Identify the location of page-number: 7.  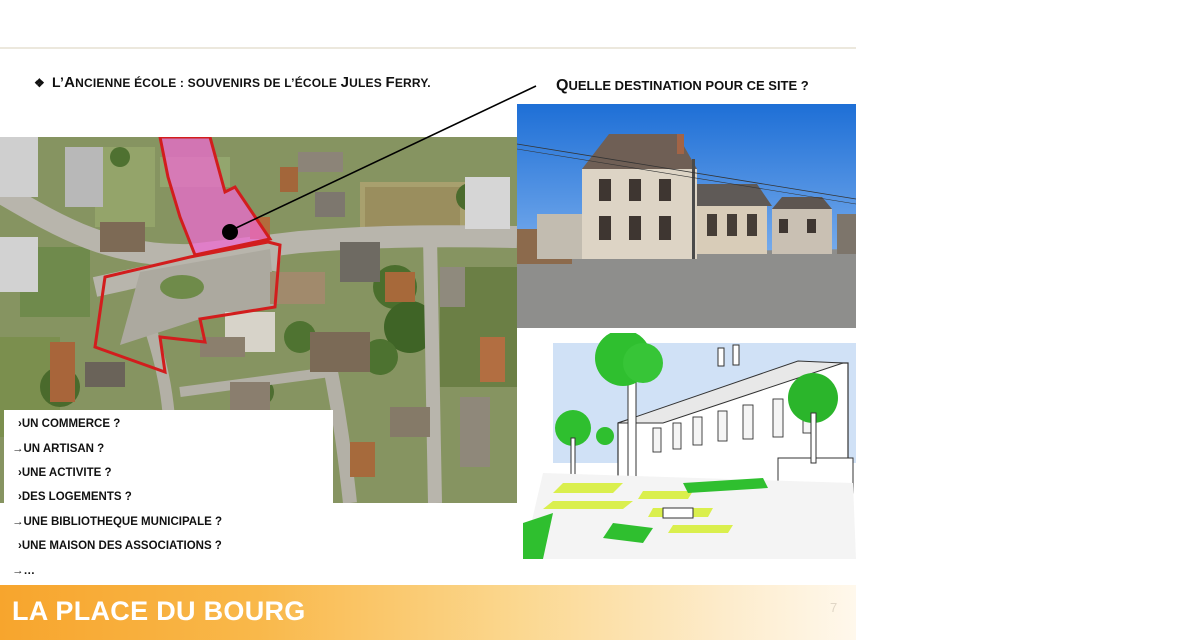
(834, 607).